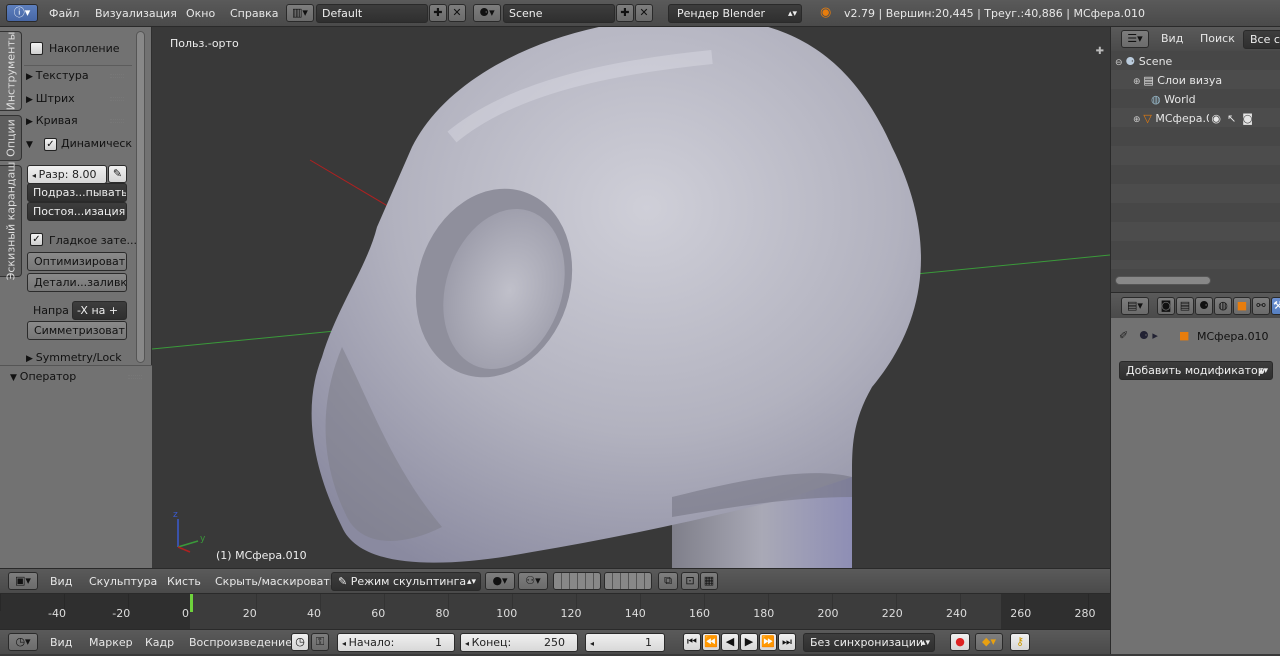  Describe the element at coordinates (625, 642) in the screenshot. I see `current-frame-field: ◂ 1` at that location.